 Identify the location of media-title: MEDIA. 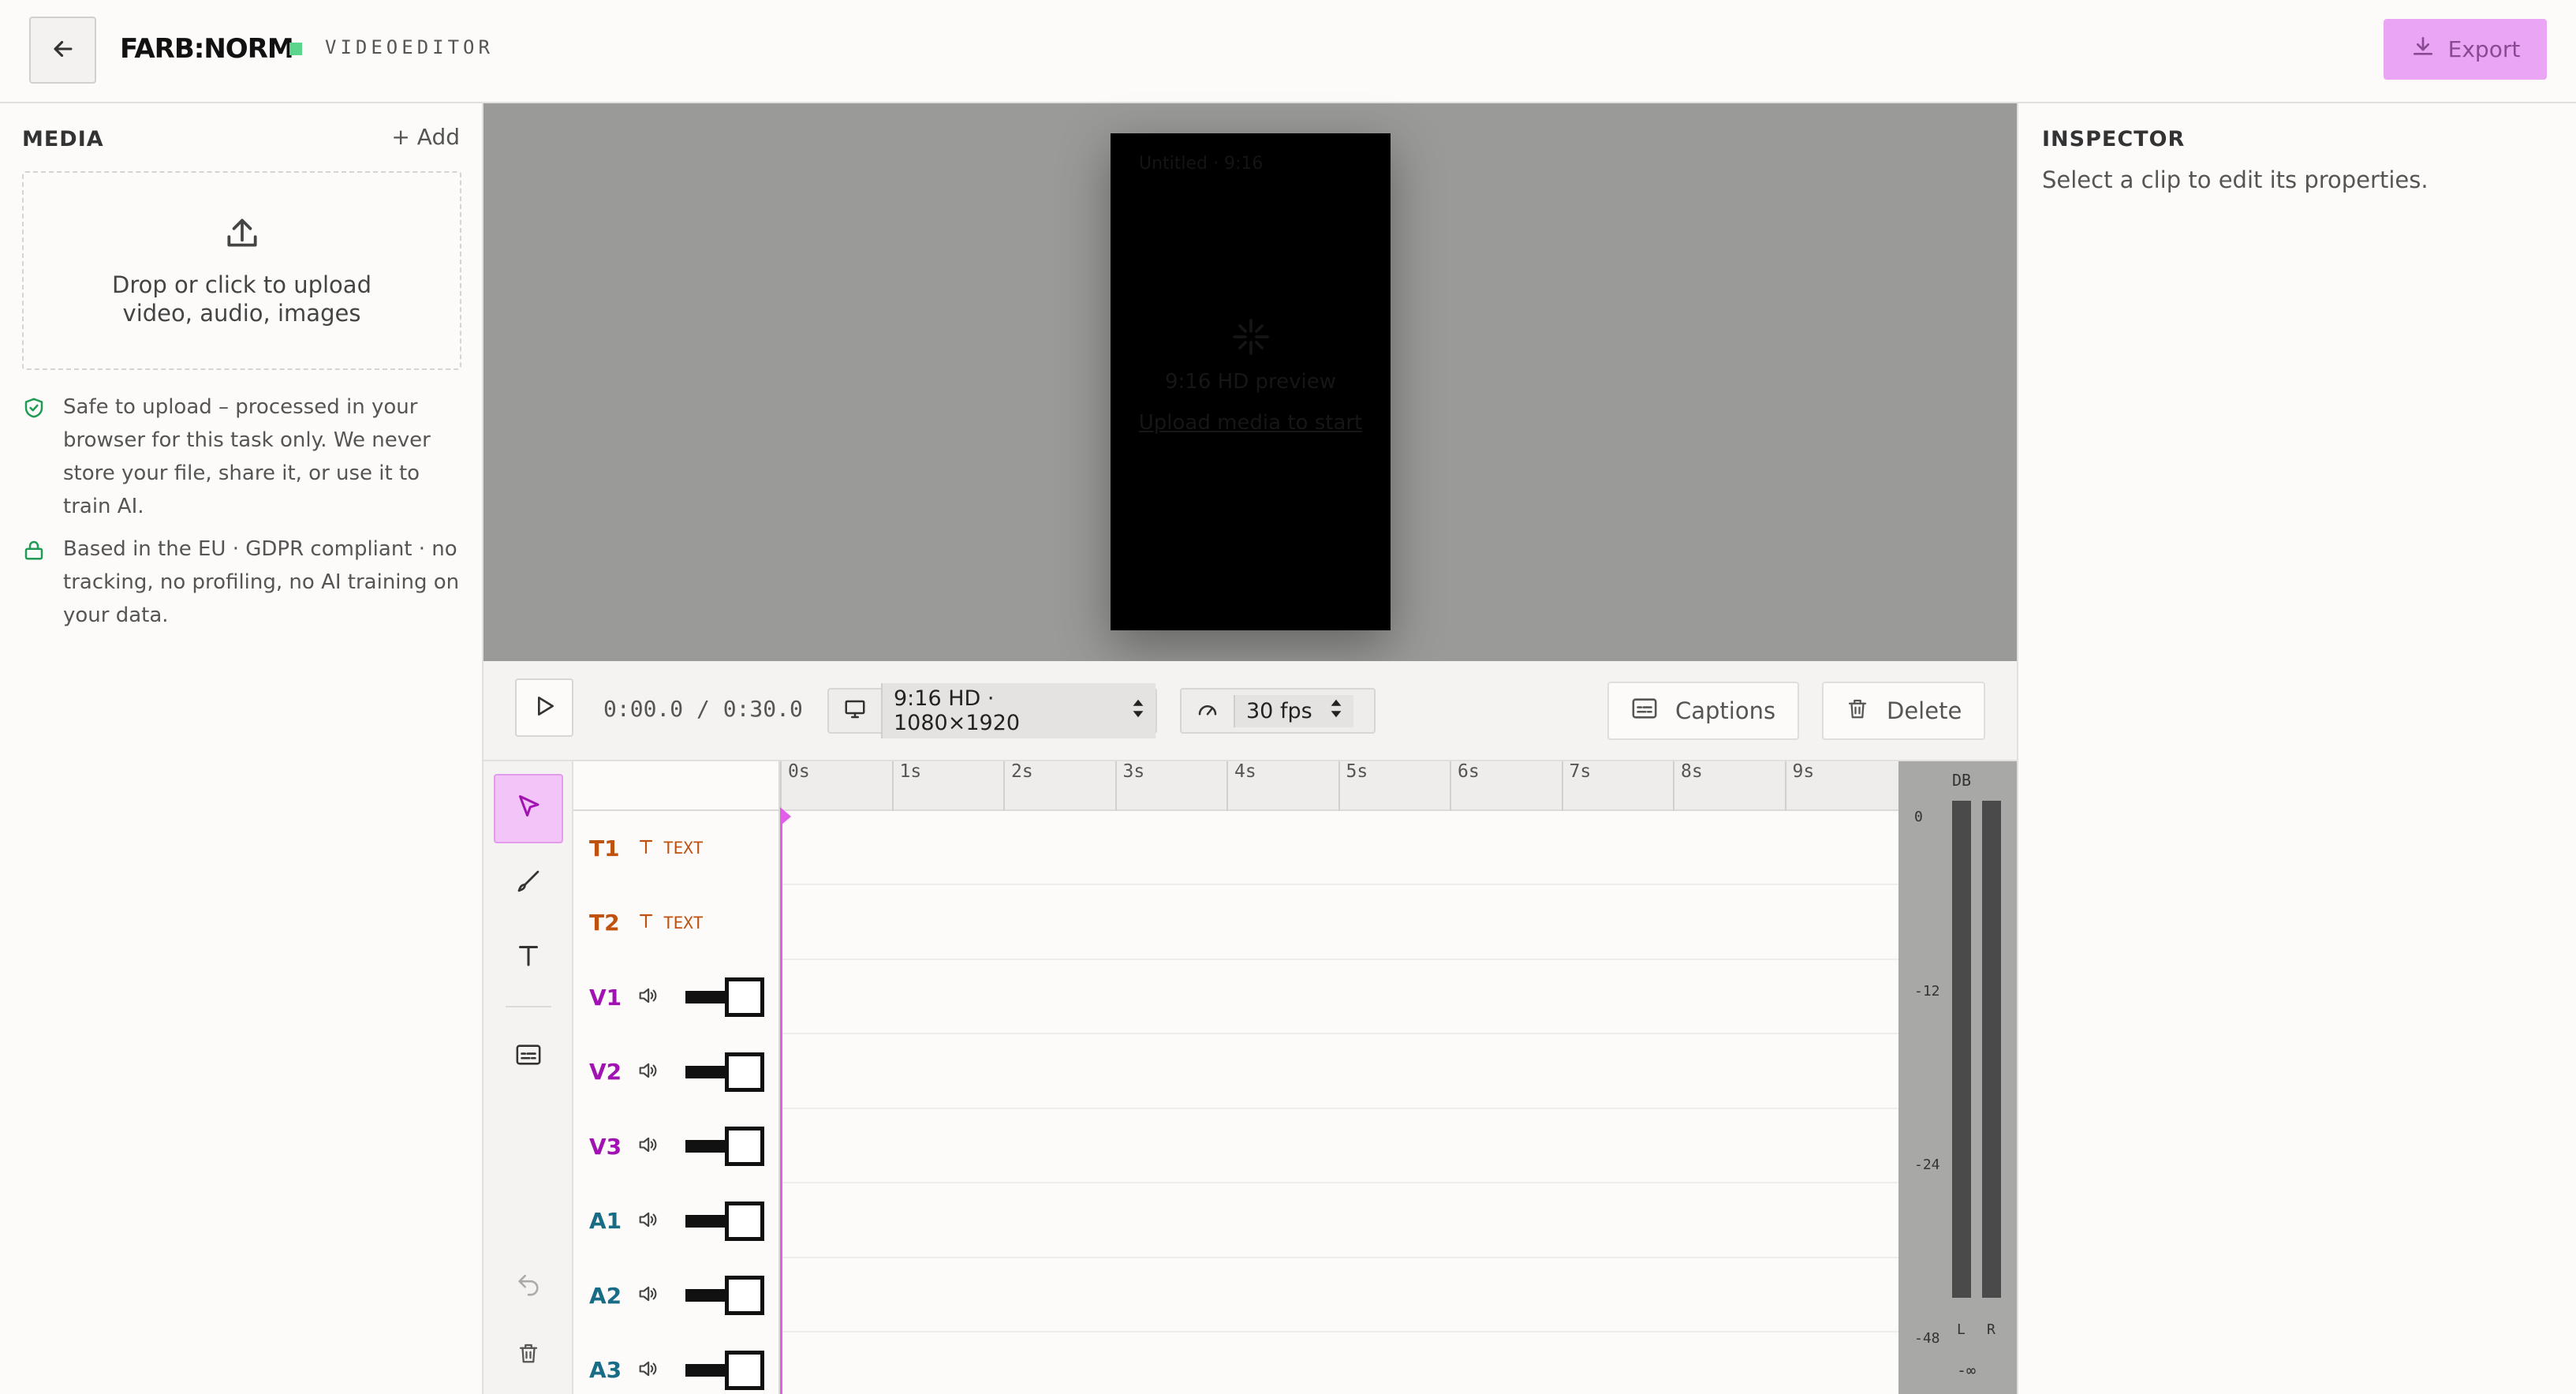
(63, 139).